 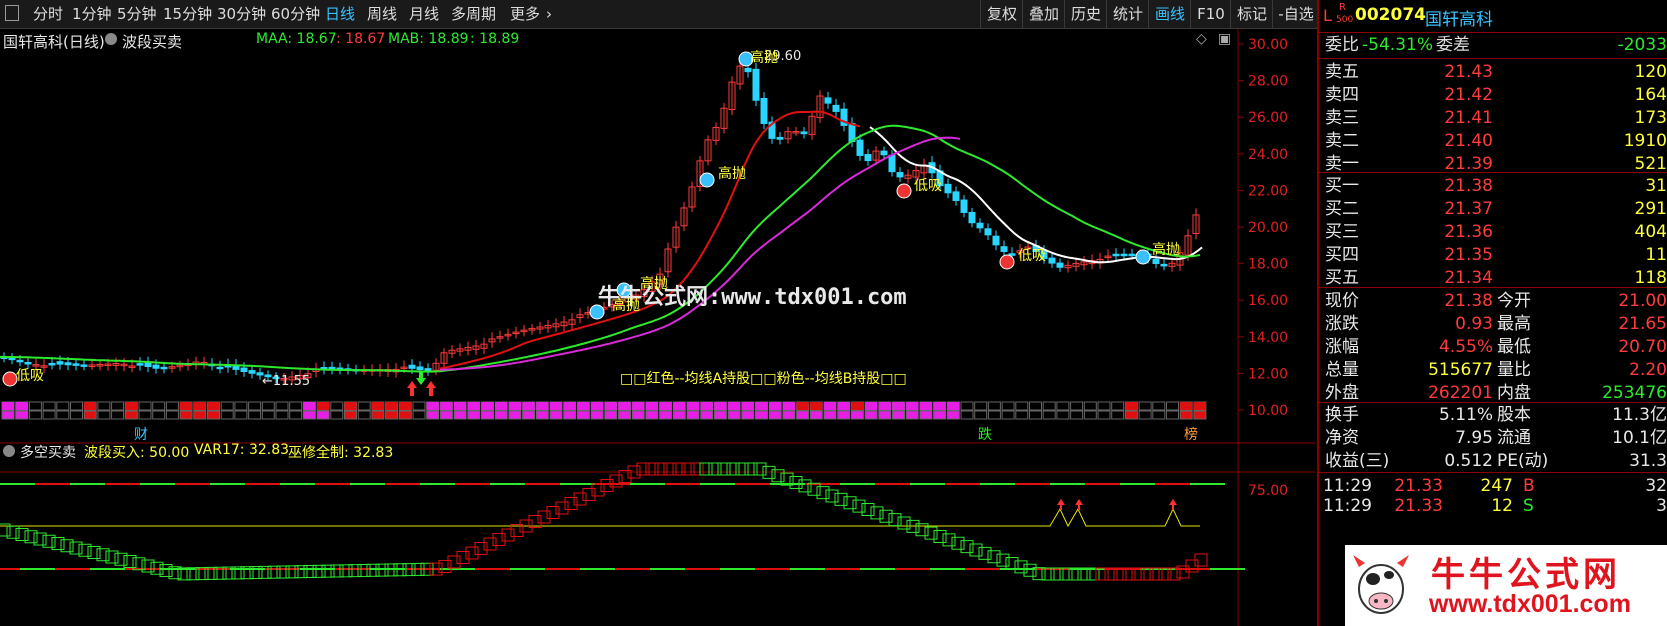 What do you see at coordinates (1201, 39) in the screenshot?
I see `diamond-icon: ◇` at bounding box center [1201, 39].